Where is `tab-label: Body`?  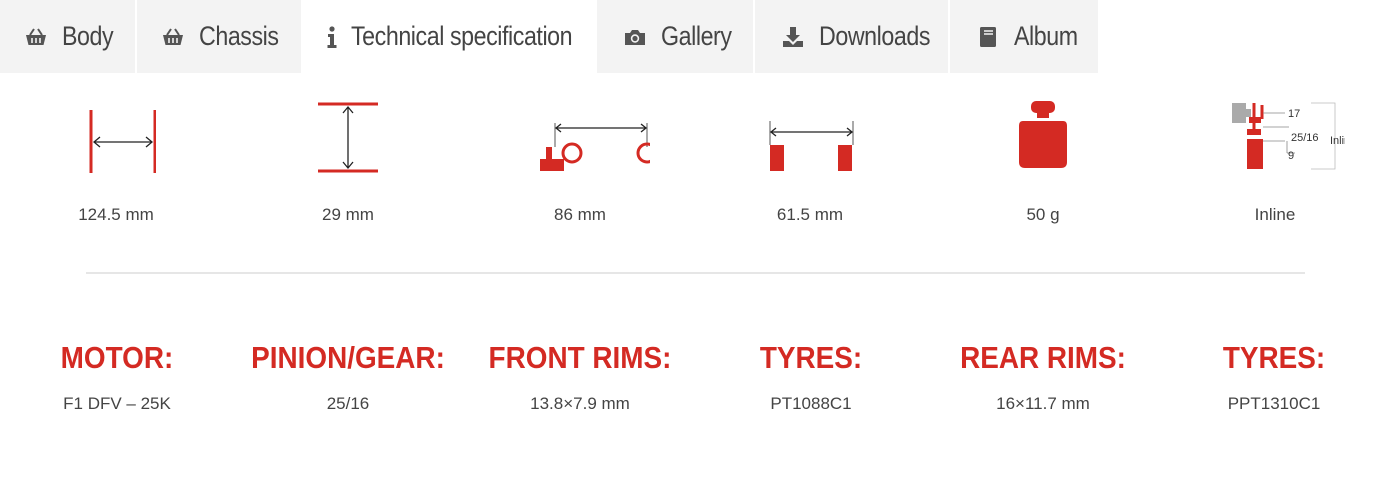 tab-label: Body is located at coordinates (88, 36).